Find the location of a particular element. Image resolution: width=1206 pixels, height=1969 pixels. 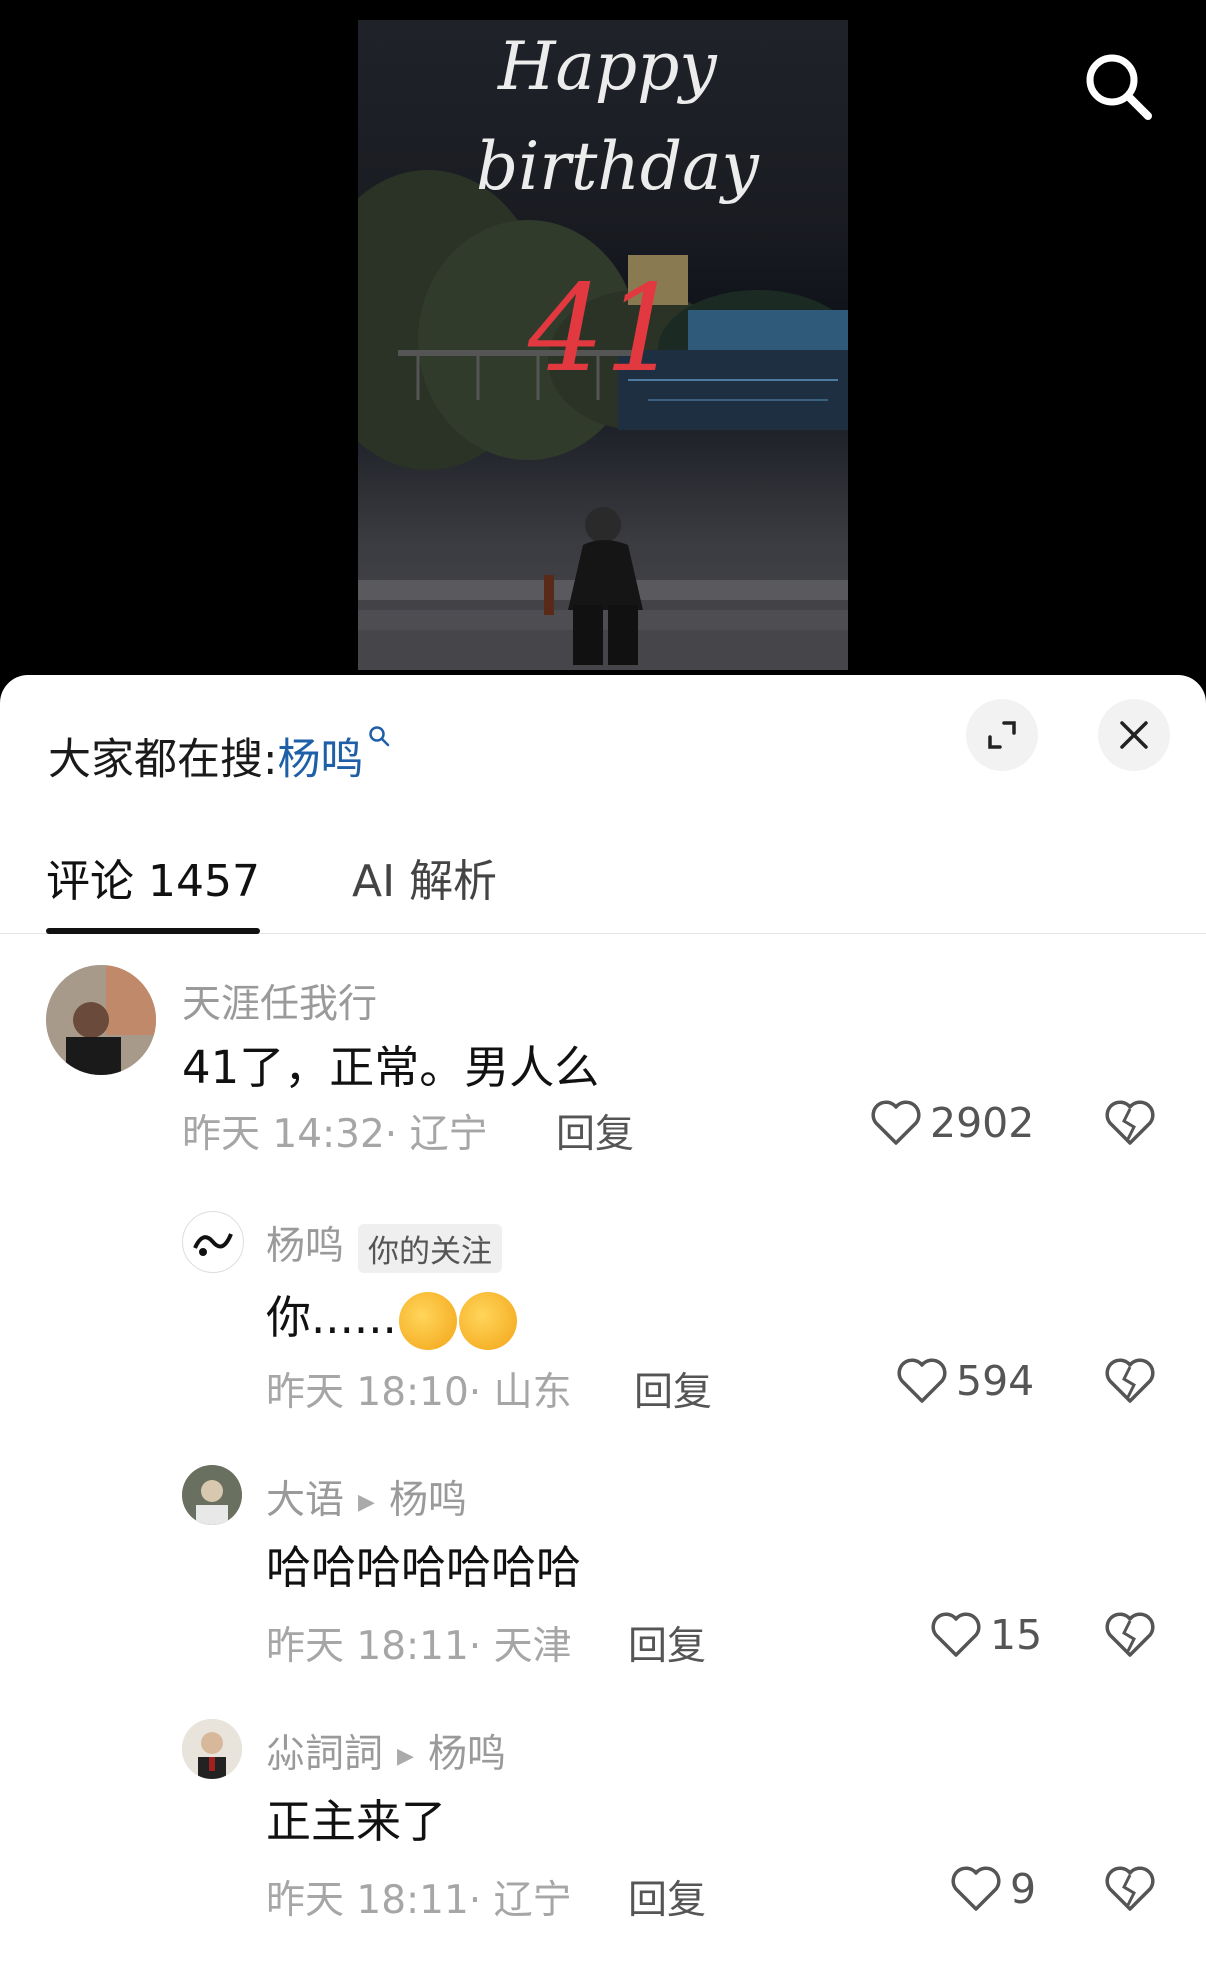

comment-text: 哈哈哈哈哈哈哈 is located at coordinates (424, 1567).